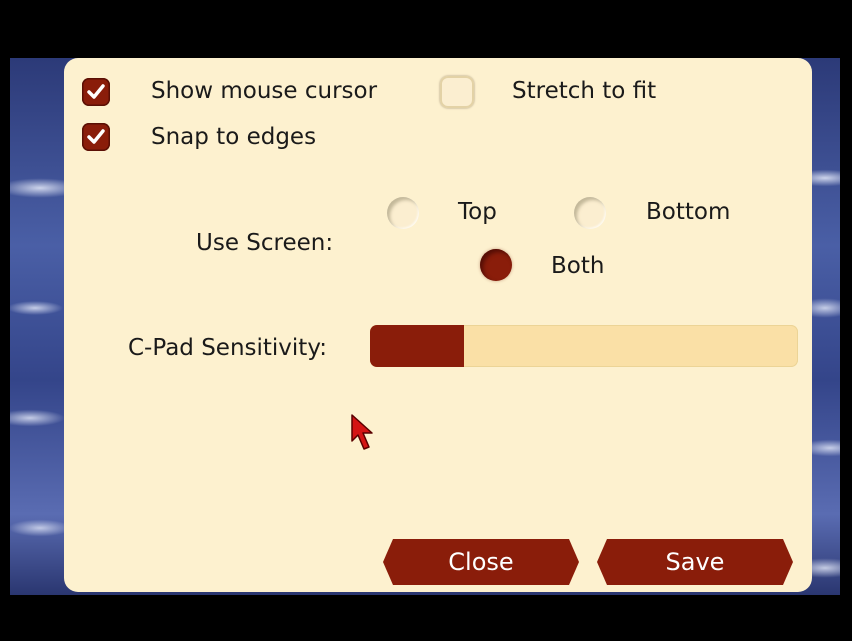  I want to click on screen-top-radio, so click(403, 213).